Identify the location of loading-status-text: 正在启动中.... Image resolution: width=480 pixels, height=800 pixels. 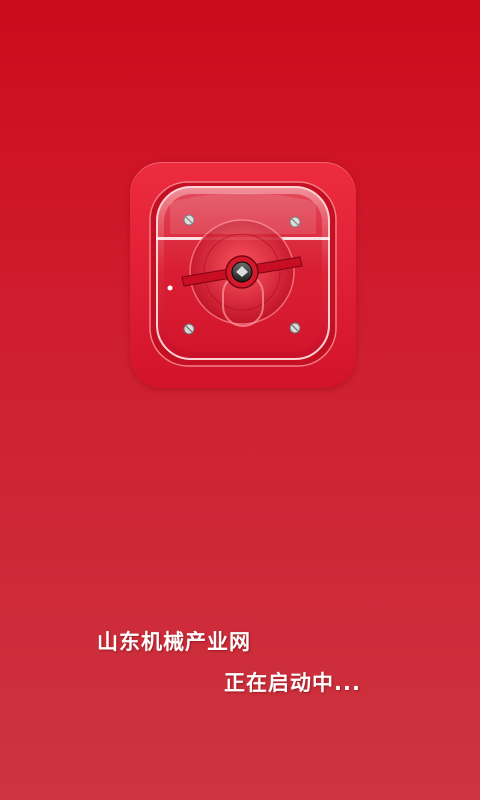
(292, 683).